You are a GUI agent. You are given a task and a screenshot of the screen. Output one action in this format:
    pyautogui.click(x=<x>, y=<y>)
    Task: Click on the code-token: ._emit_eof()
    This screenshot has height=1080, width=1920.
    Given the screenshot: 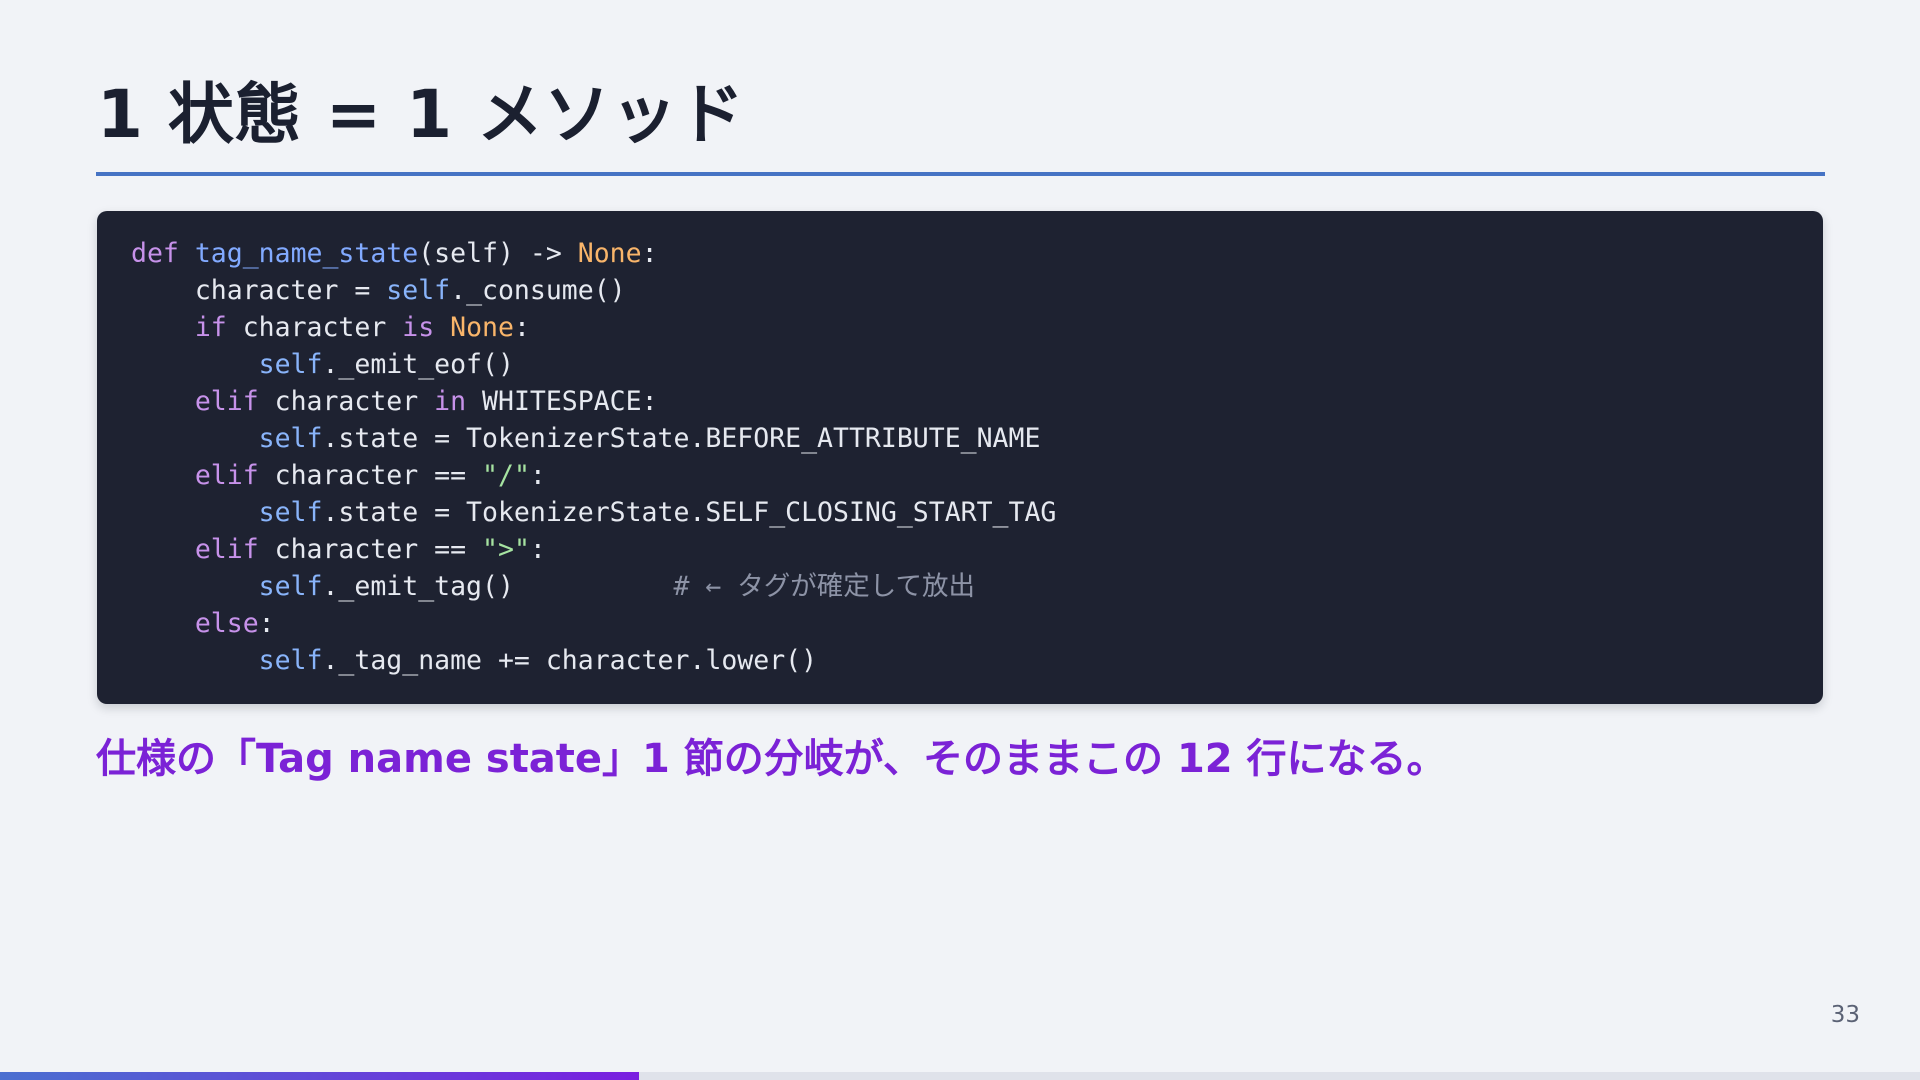 What is the action you would take?
    pyautogui.click(x=418, y=364)
    